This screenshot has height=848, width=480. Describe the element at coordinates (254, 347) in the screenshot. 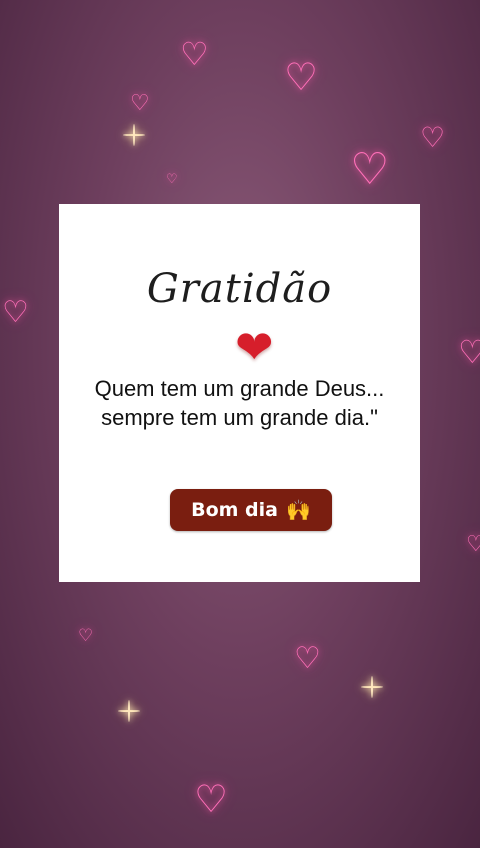

I see `red-heart-icon: ❤` at that location.